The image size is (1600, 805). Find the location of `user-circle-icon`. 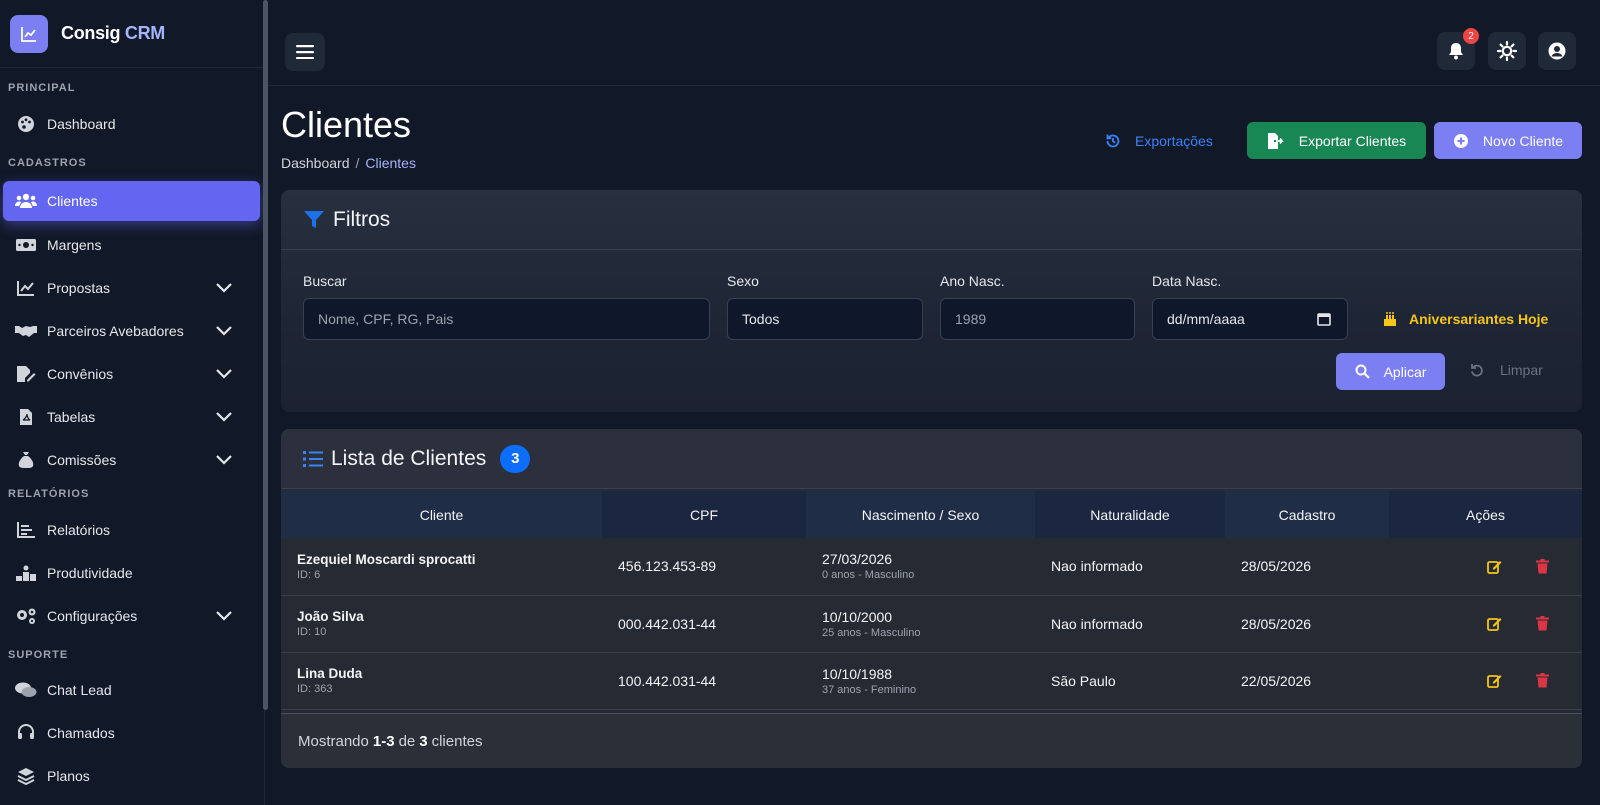

user-circle-icon is located at coordinates (1557, 51).